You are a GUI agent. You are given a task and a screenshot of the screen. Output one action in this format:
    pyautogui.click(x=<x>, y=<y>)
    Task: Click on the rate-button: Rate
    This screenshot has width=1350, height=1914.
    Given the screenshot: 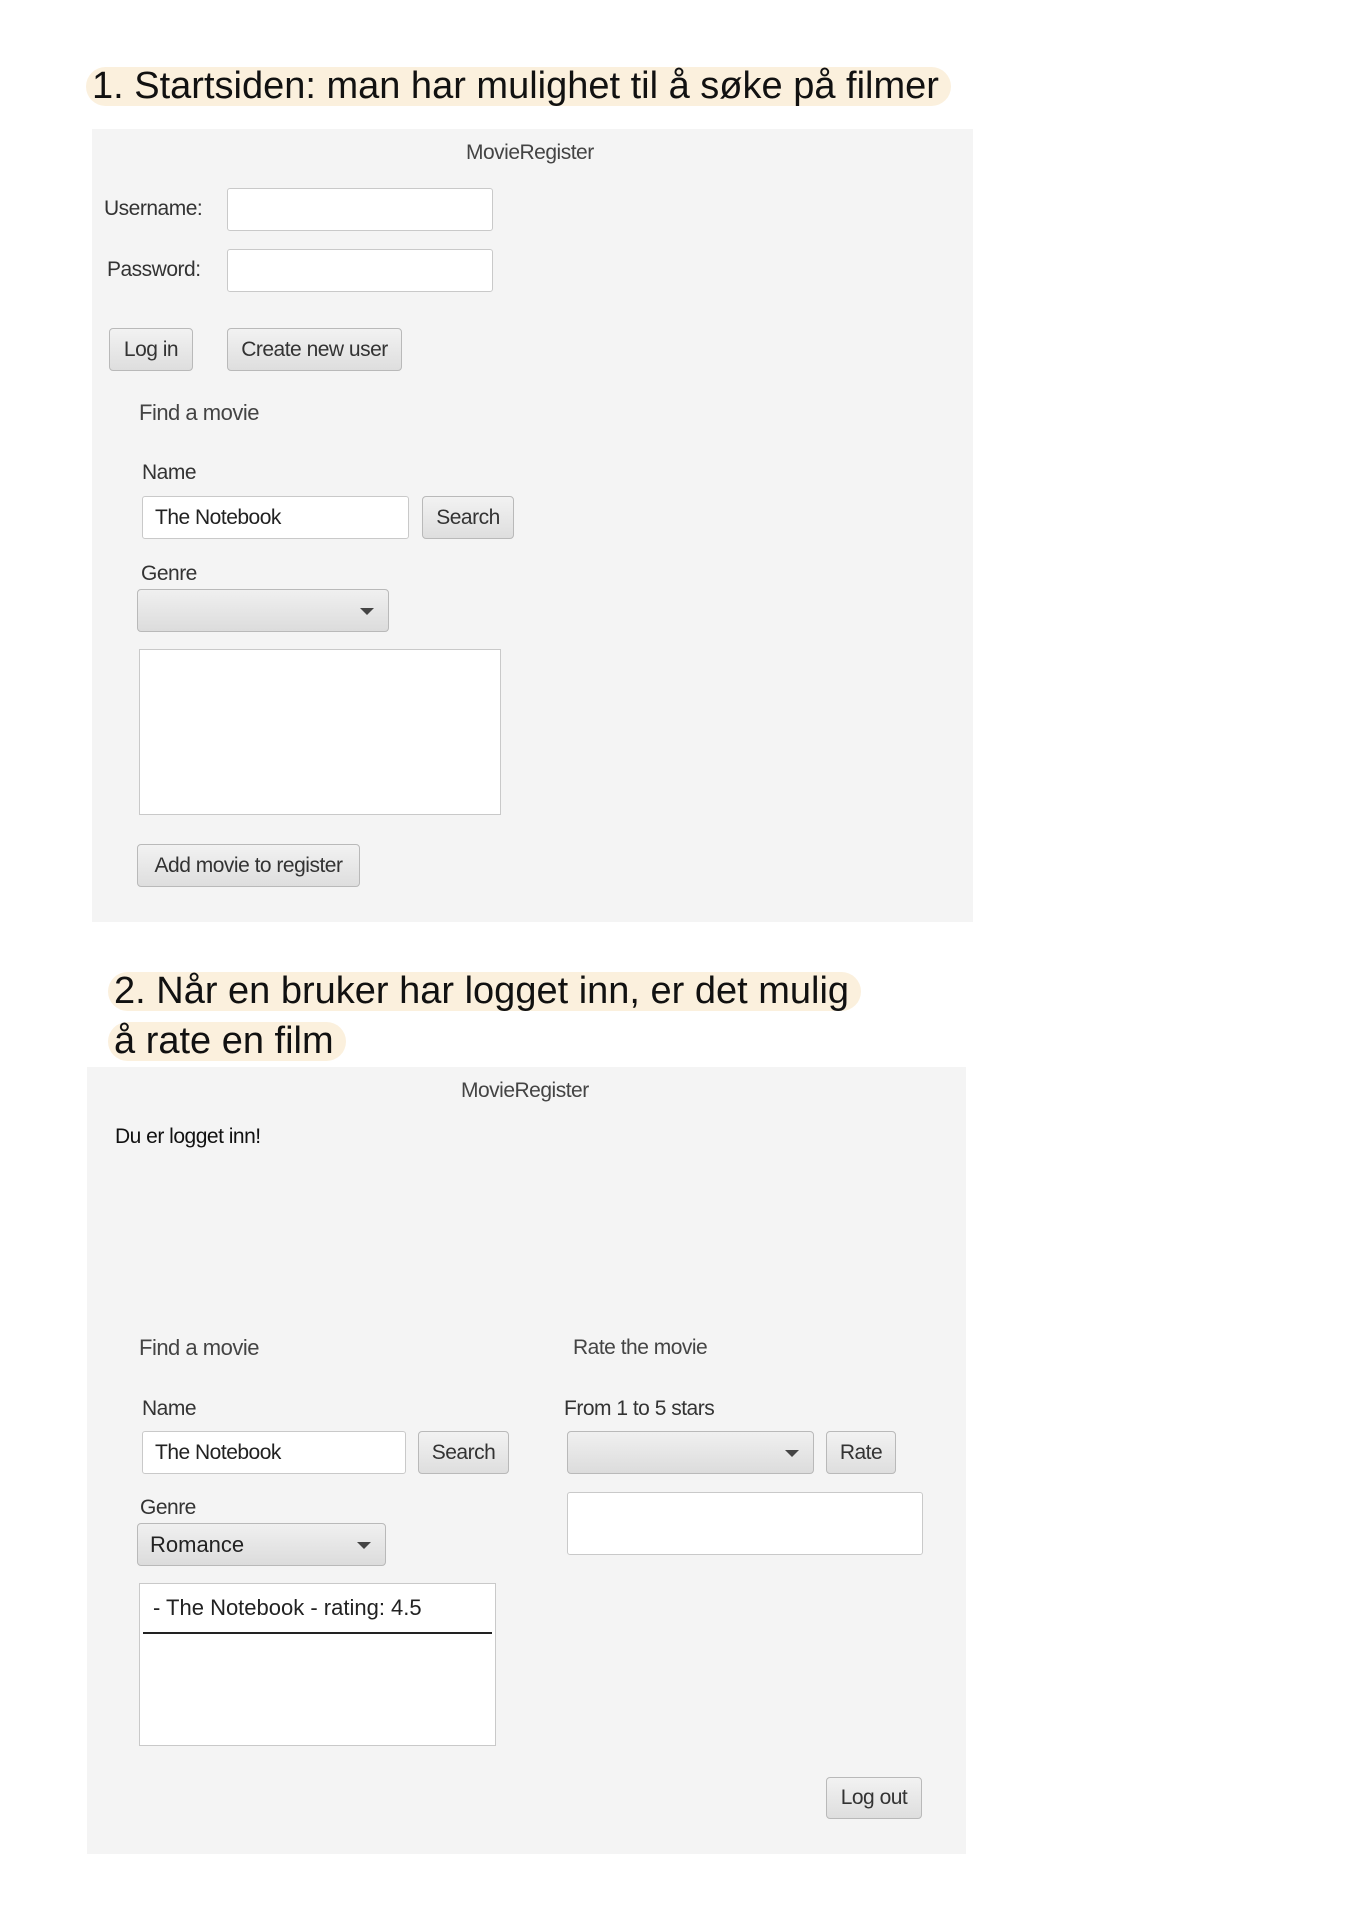 What is the action you would take?
    pyautogui.click(x=861, y=1452)
    